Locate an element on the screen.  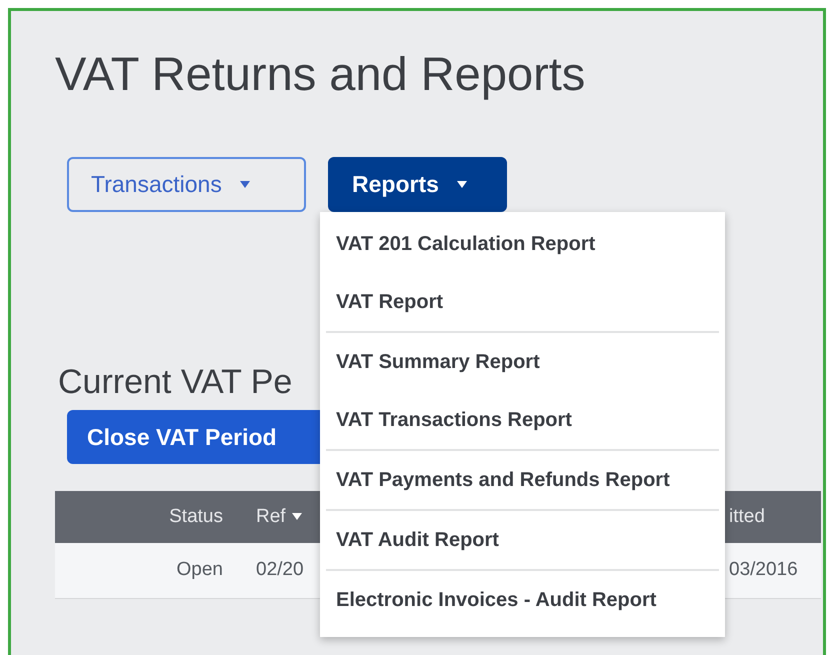
section-heading: Current VAT Pe is located at coordinates (175, 382).